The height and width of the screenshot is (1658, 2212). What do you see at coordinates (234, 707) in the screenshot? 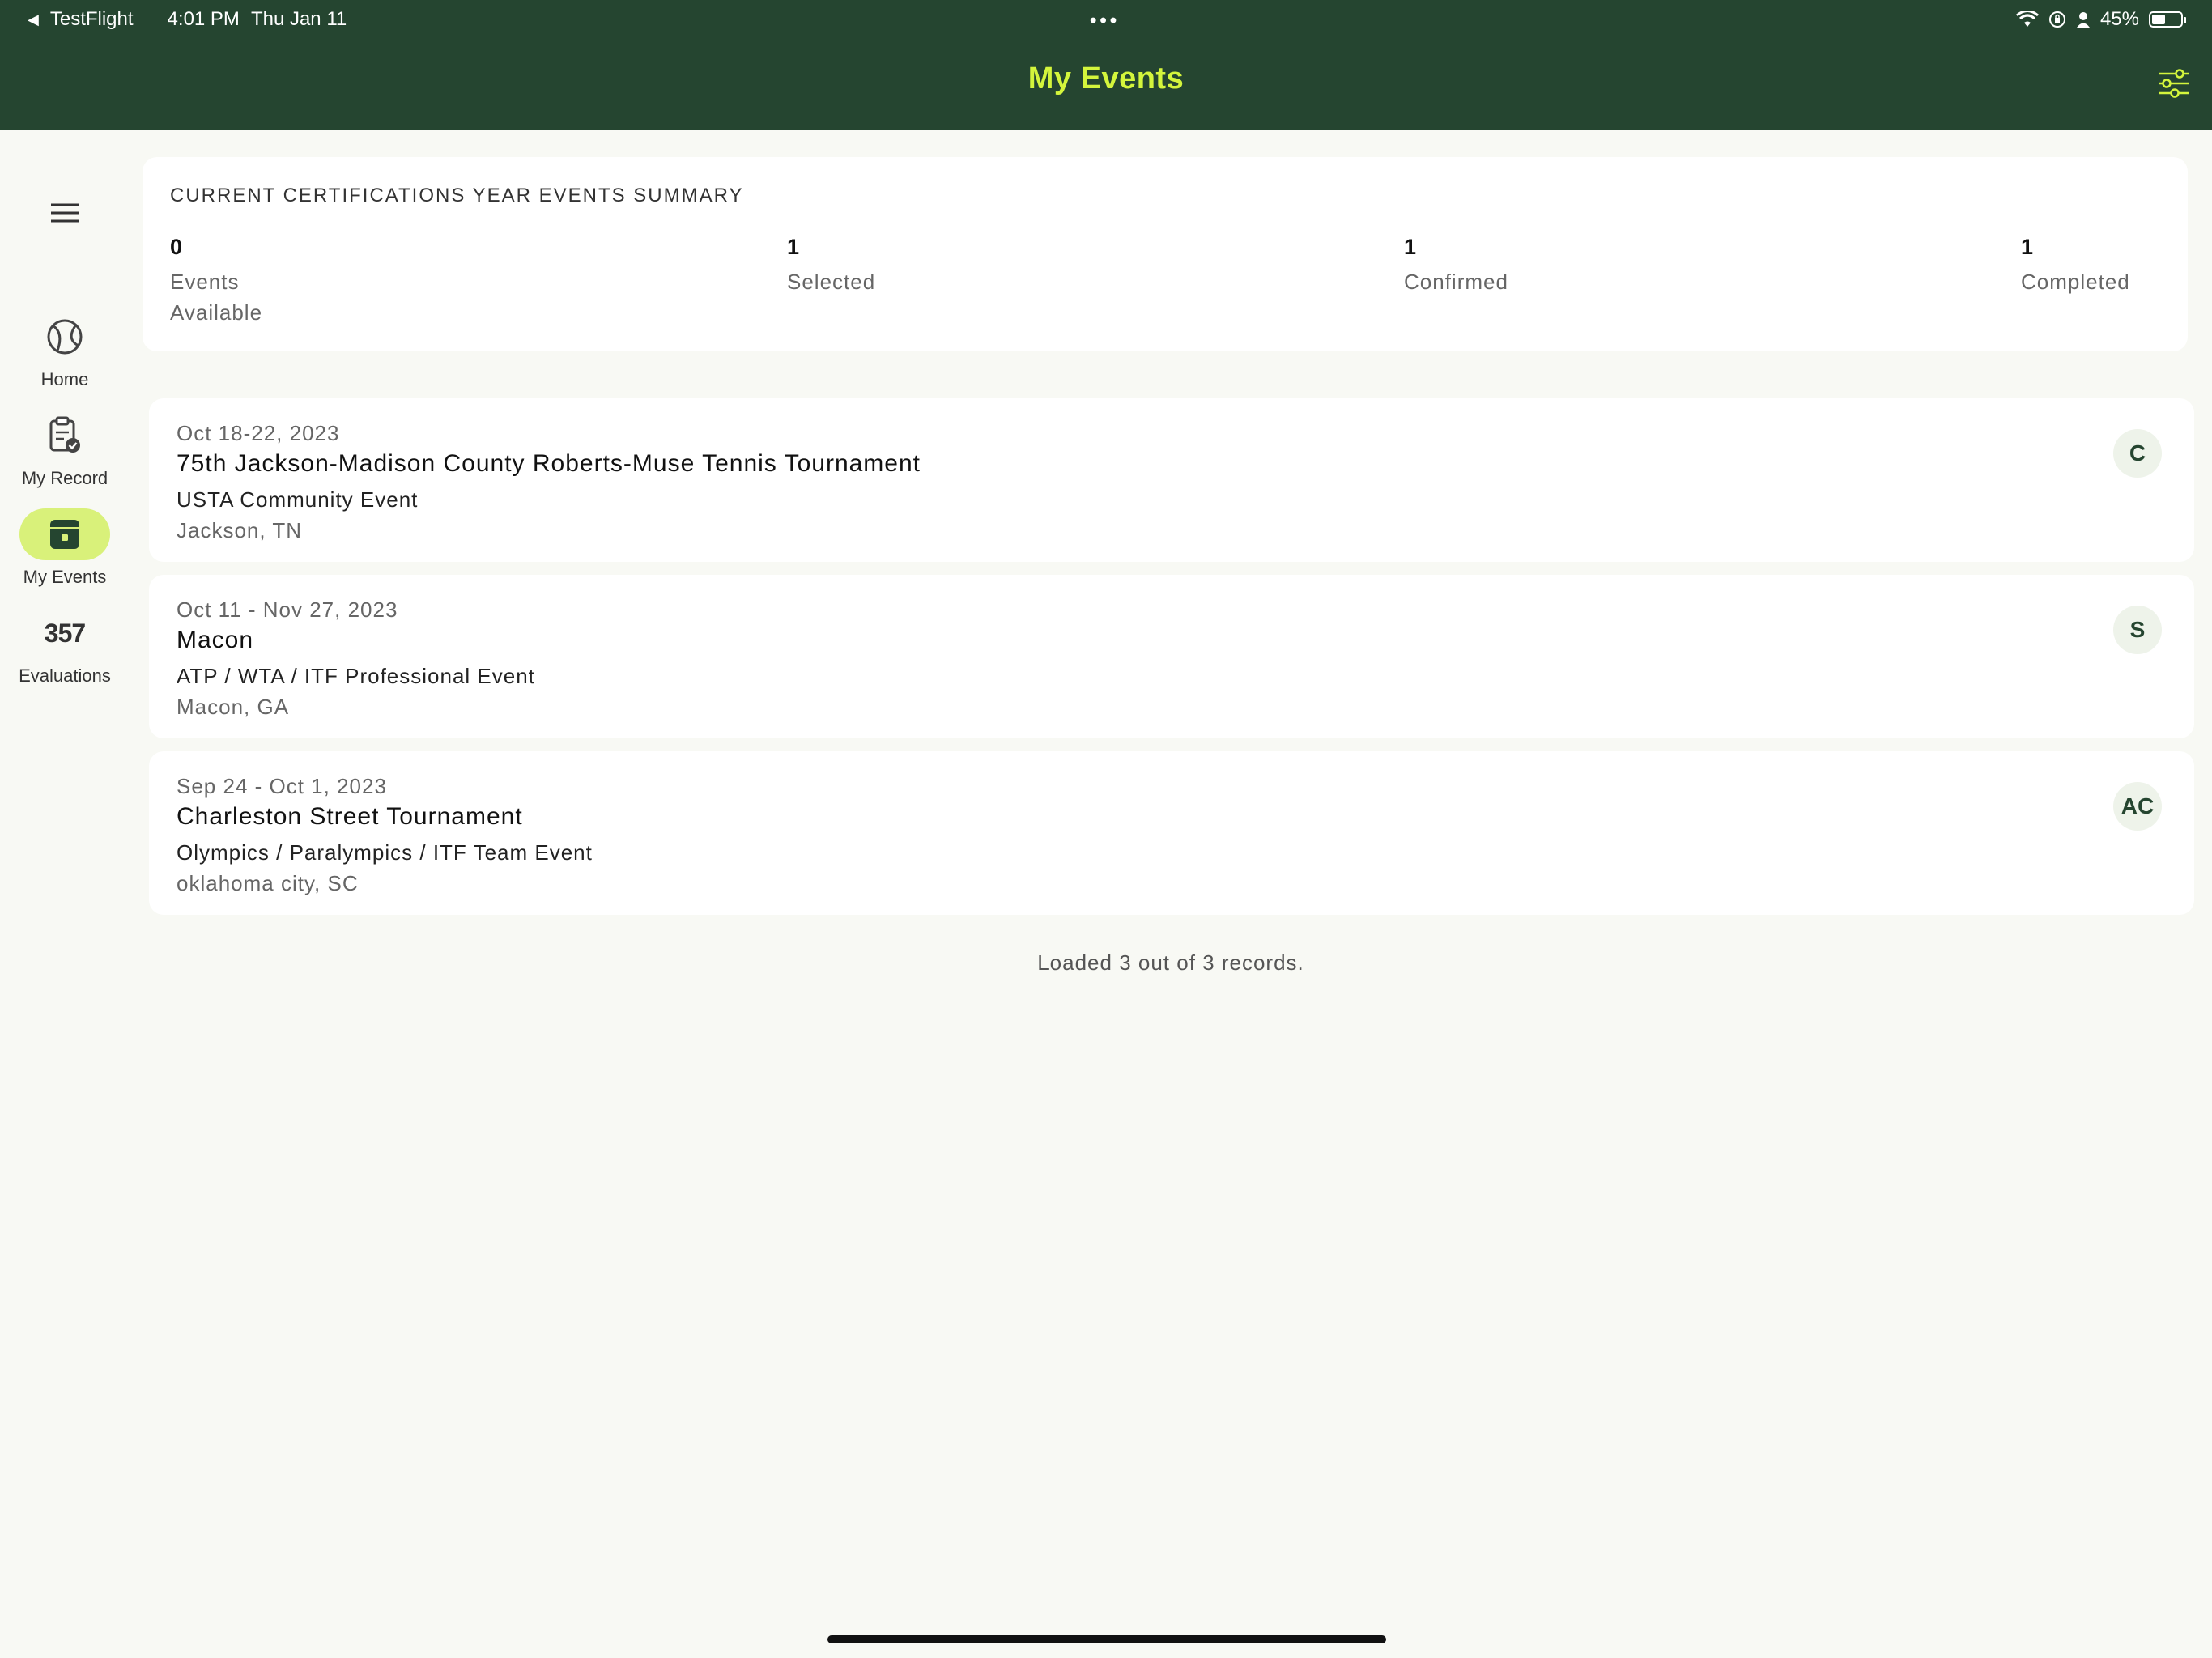
I see `event-location: Macon, GA` at bounding box center [234, 707].